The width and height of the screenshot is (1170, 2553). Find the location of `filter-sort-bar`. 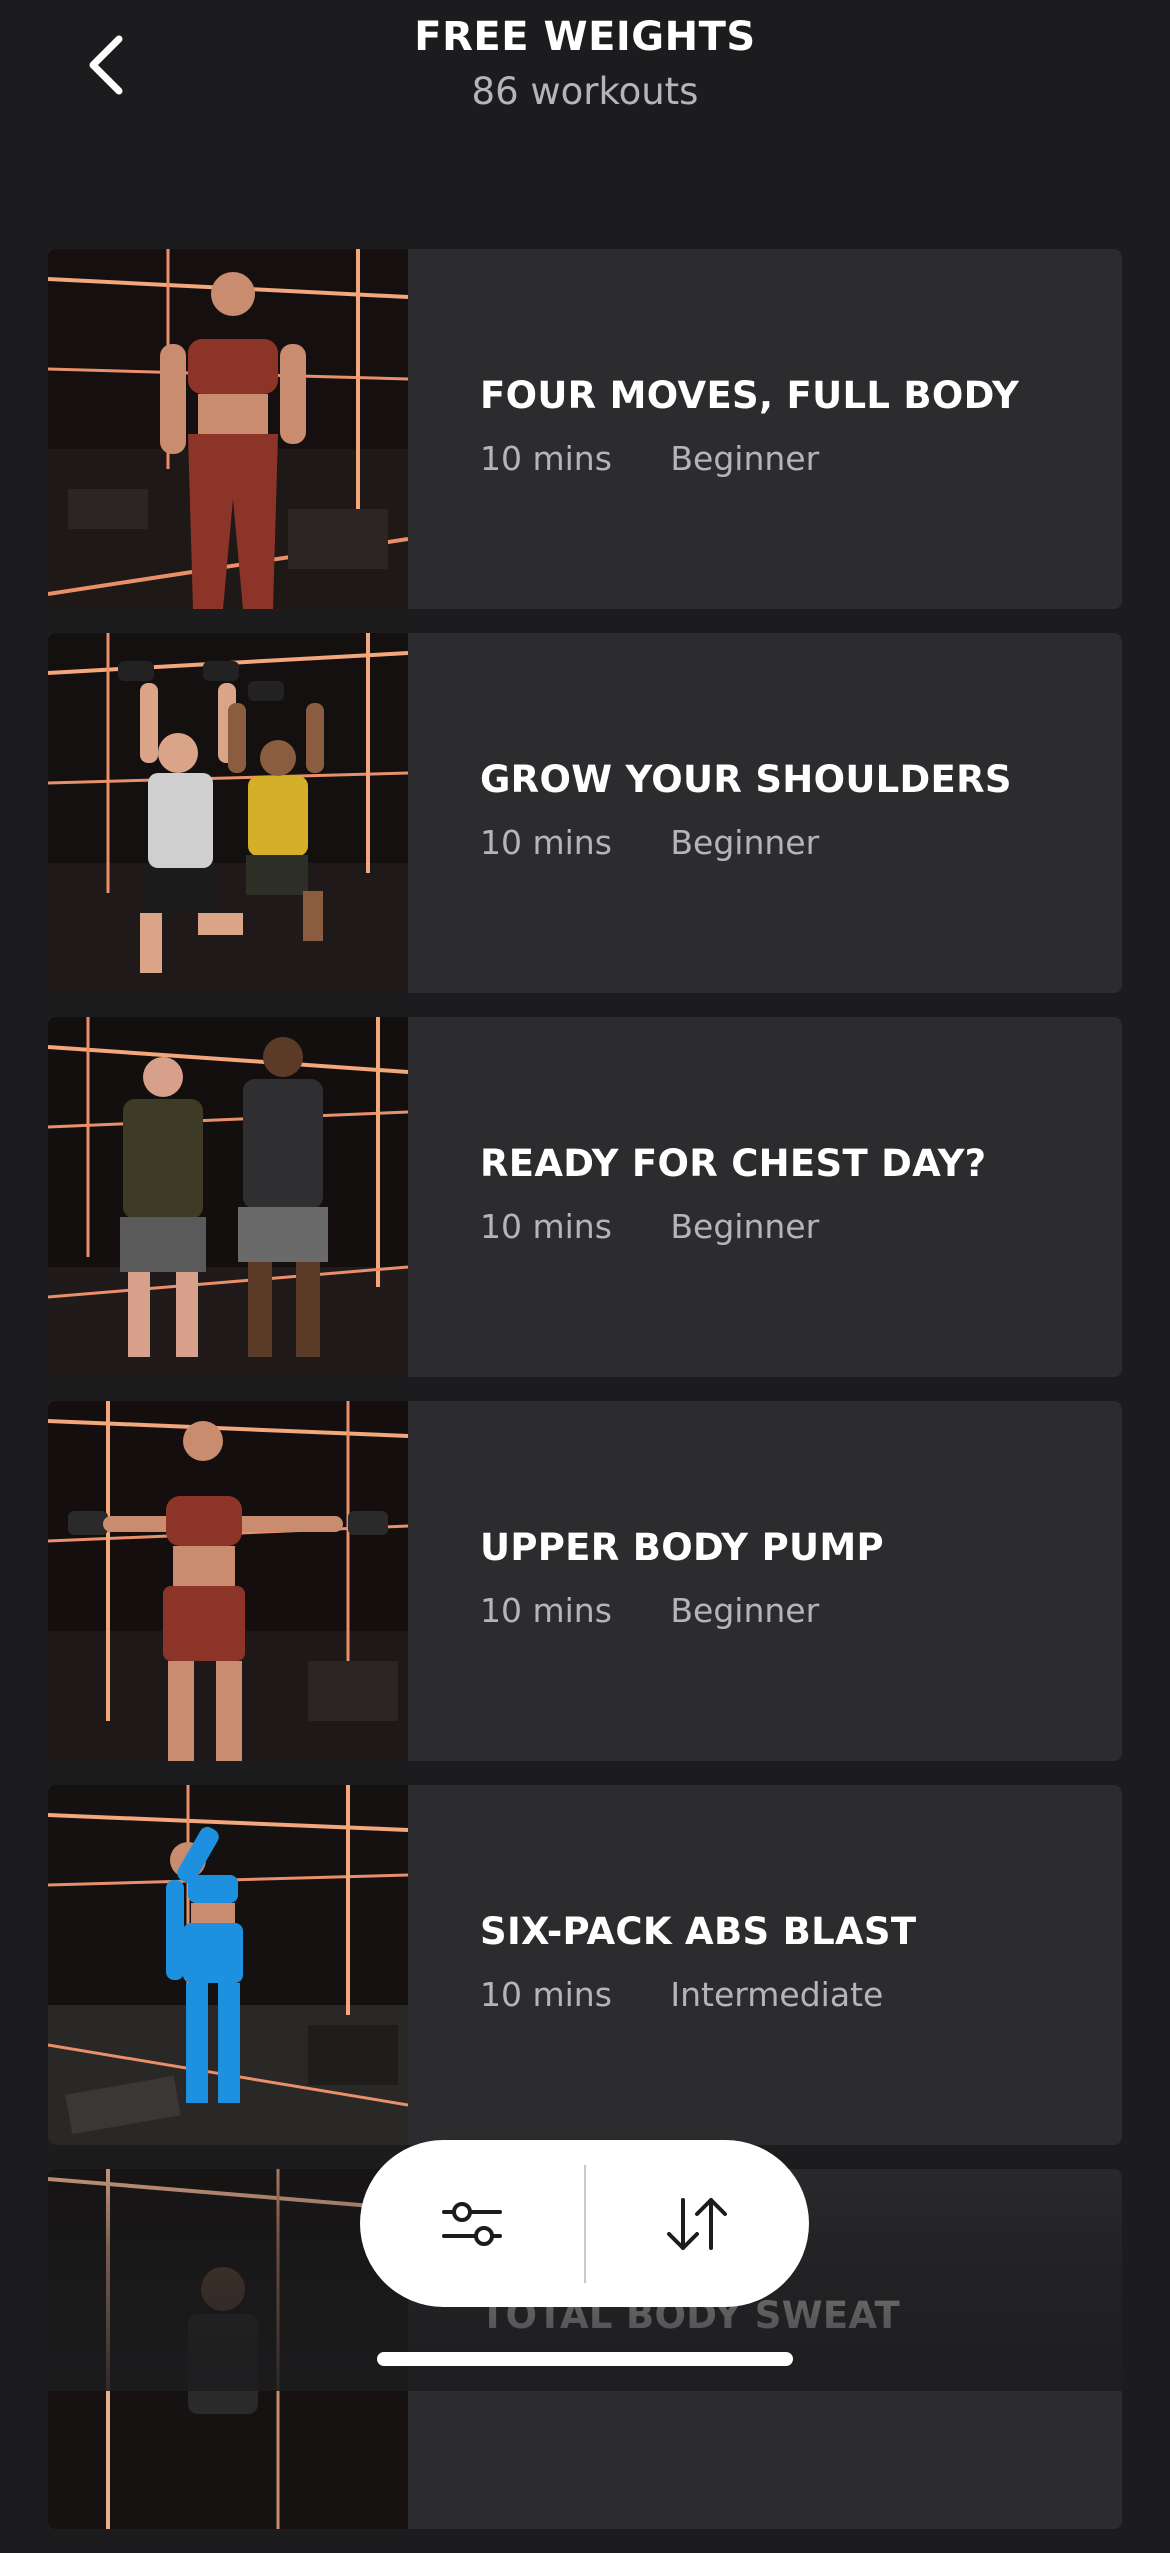

filter-sort-bar is located at coordinates (584, 2223).